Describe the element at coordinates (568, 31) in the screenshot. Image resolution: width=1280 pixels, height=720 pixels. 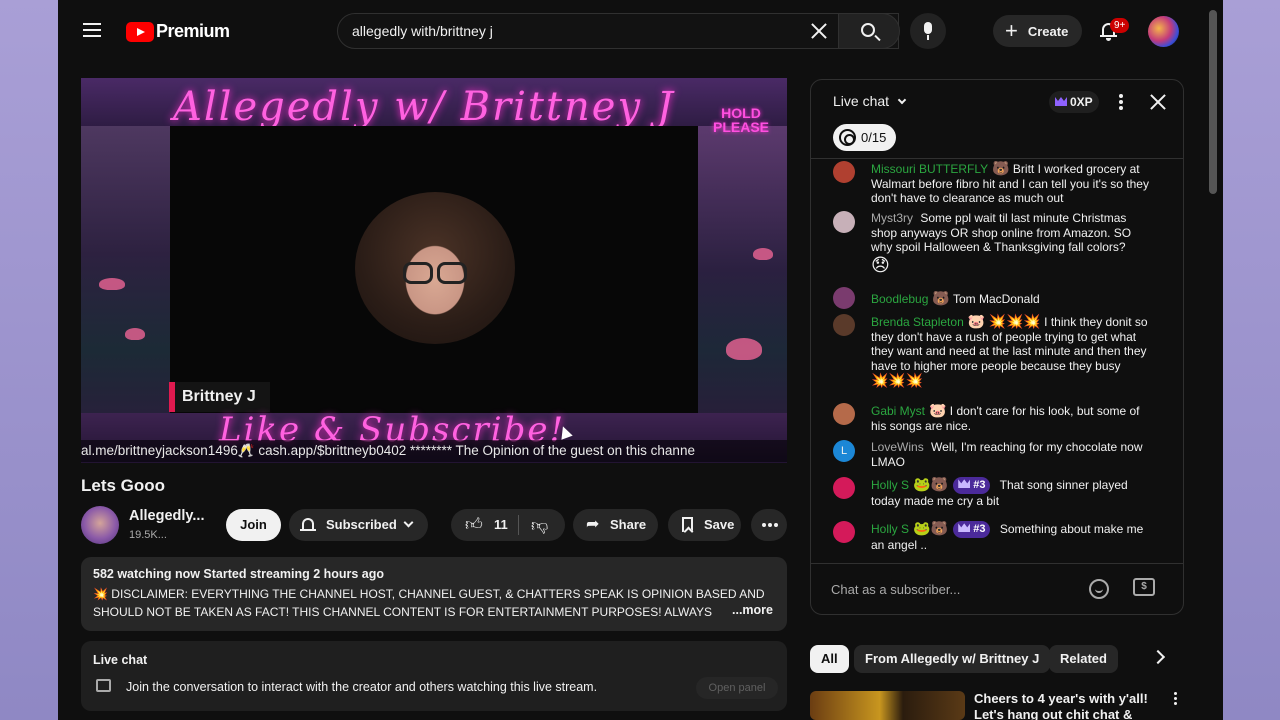
I see `search-input` at that location.